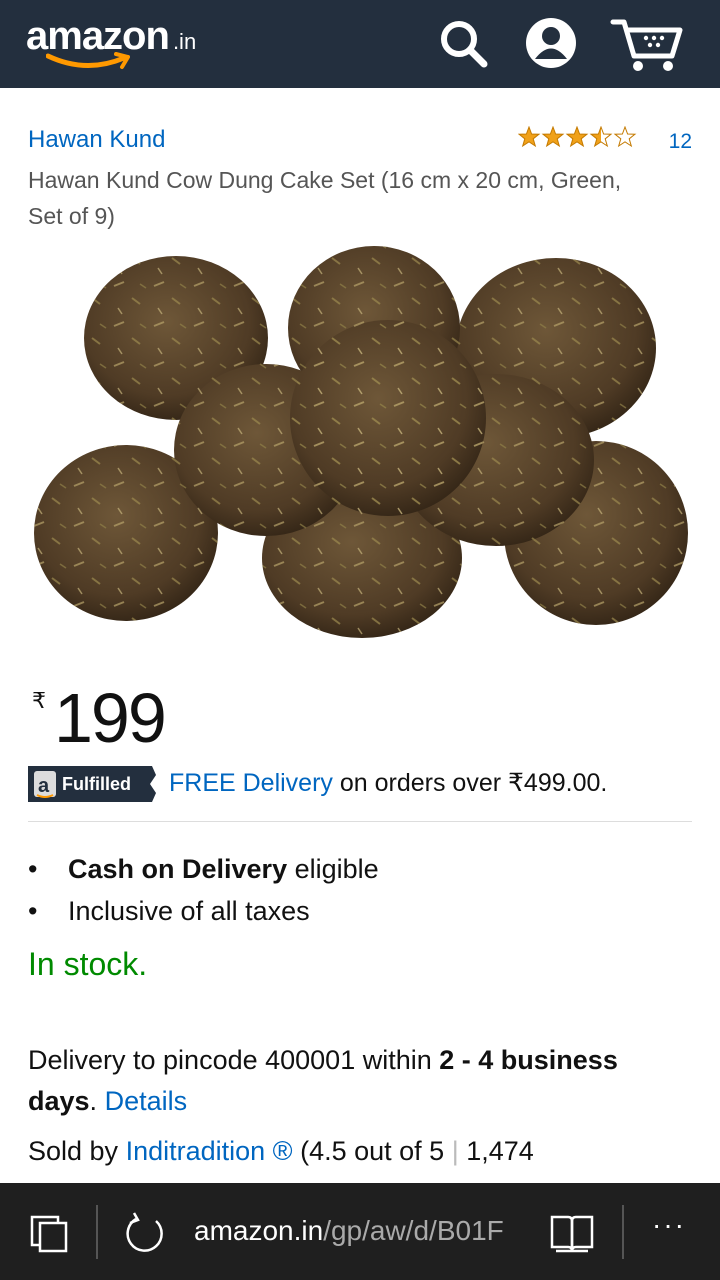 The image size is (720, 1280). Describe the element at coordinates (145, 1234) in the screenshot. I see `refresh-icon` at that location.